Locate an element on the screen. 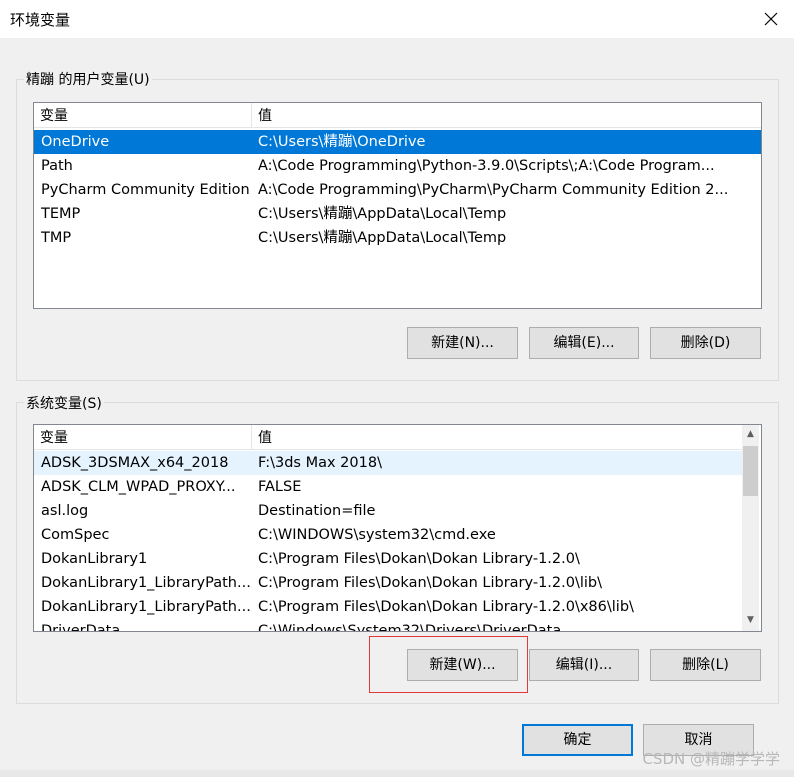  title-bar: 环境变量 is located at coordinates (397, 19).